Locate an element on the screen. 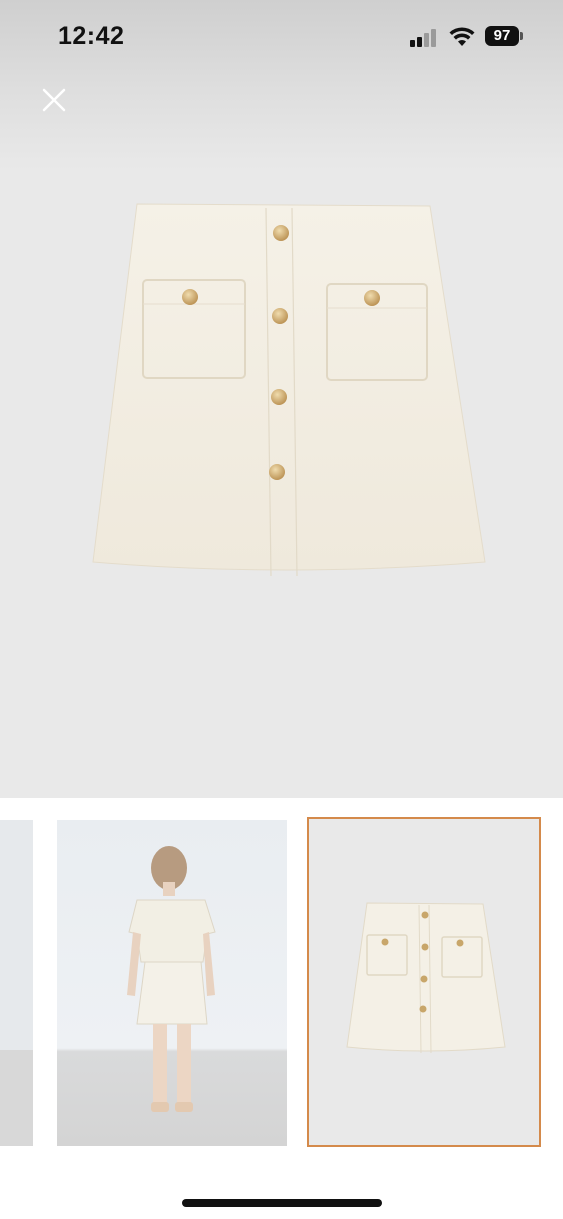  skirt-thumbnail-image is located at coordinates (426, 978).